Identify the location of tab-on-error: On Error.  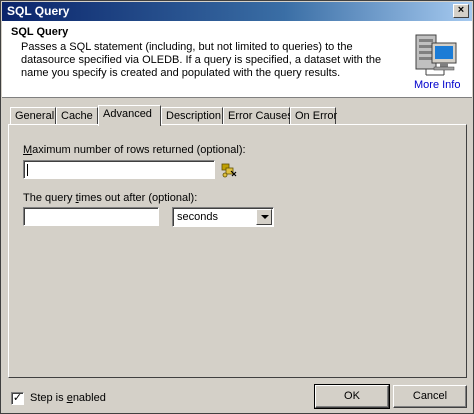
(313, 116).